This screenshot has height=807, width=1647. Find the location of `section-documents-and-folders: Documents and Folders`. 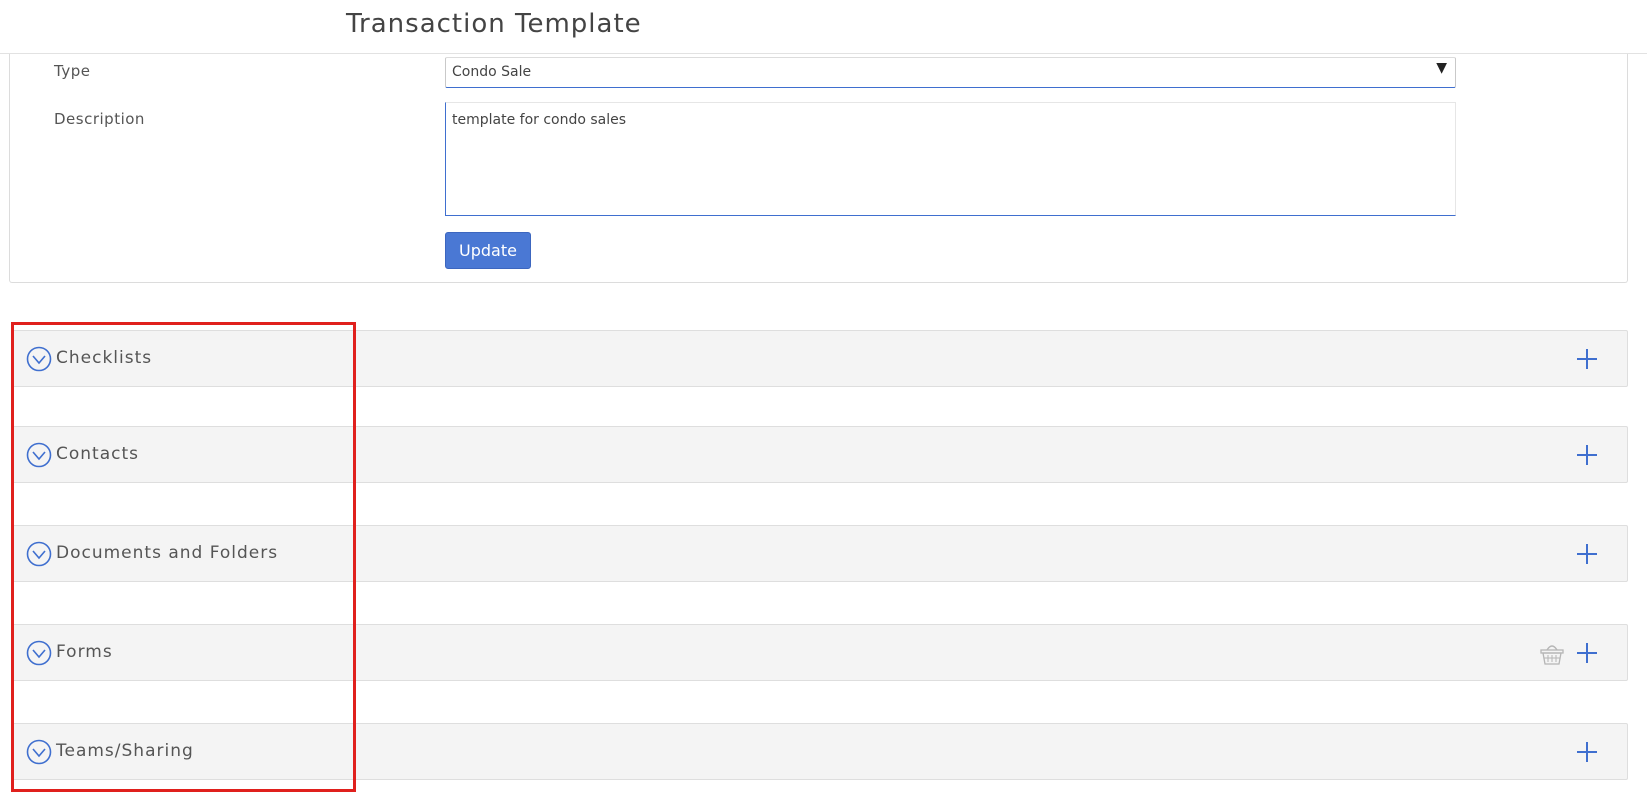

section-documents-and-folders: Documents and Folders is located at coordinates (819, 553).